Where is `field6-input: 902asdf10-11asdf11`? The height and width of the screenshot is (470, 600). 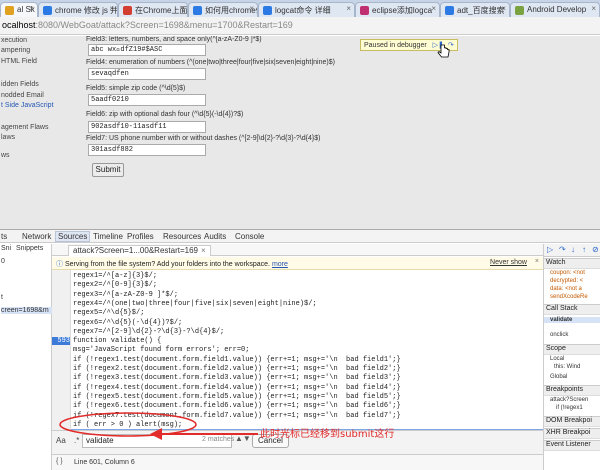 field6-input: 902asdf10-11asdf11 is located at coordinates (147, 127).